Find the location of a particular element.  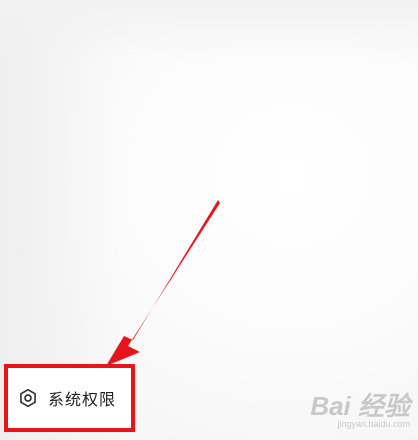

background-shade-top is located at coordinates (209, 30).